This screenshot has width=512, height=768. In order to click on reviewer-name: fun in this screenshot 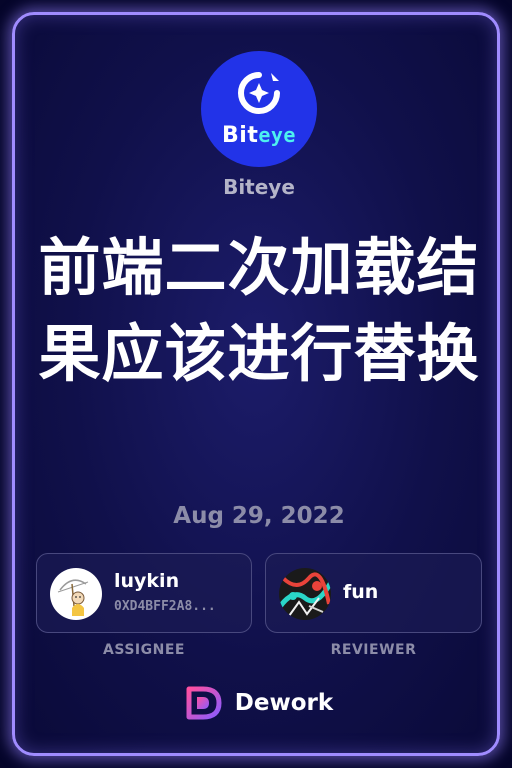, I will do `click(361, 592)`.